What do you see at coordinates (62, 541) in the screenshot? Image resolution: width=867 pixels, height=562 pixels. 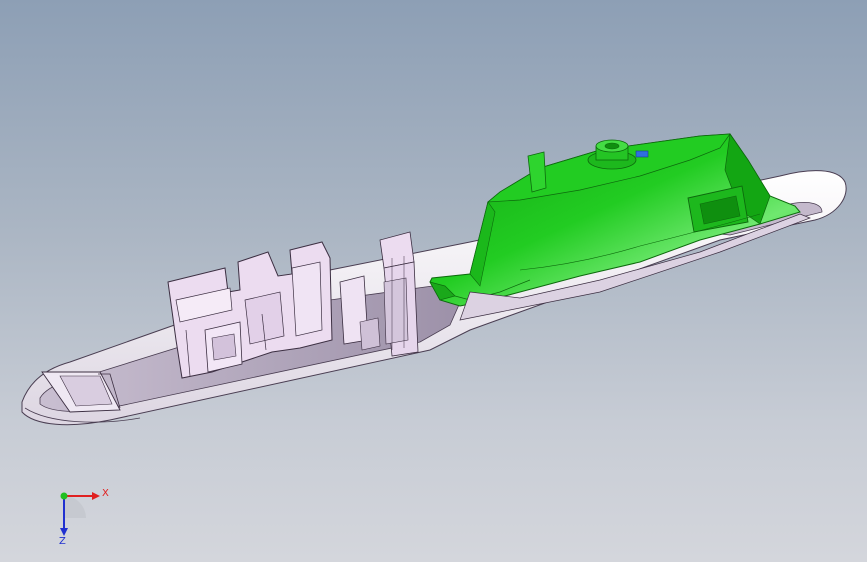 I see `z-axis-label: Z` at bounding box center [62, 541].